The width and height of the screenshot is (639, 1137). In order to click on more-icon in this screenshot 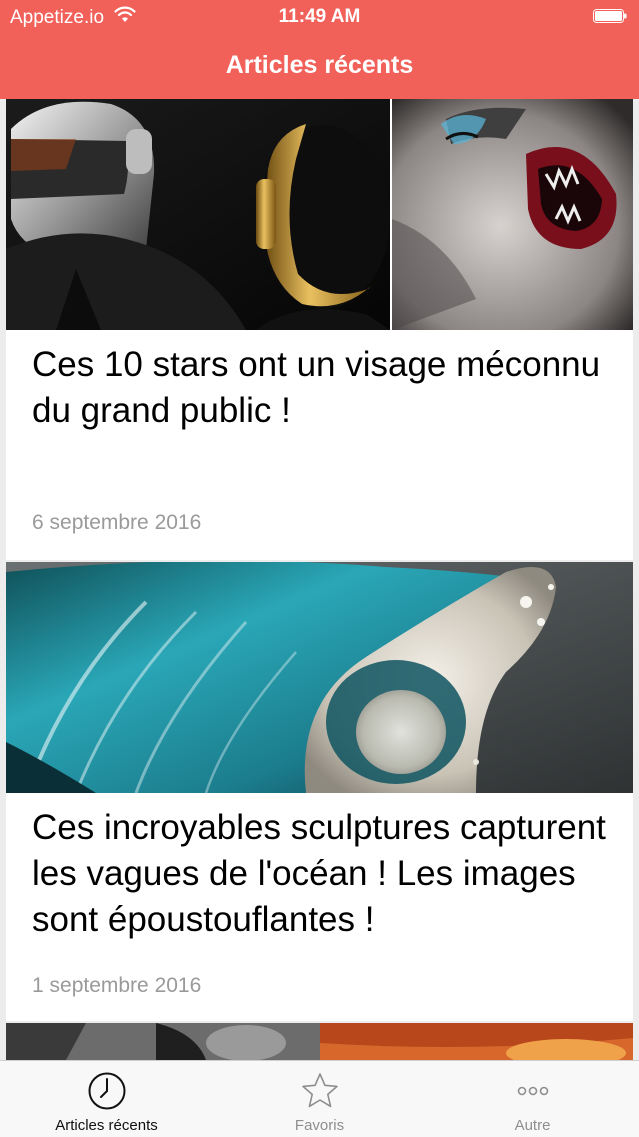, I will do `click(532, 1091)`.